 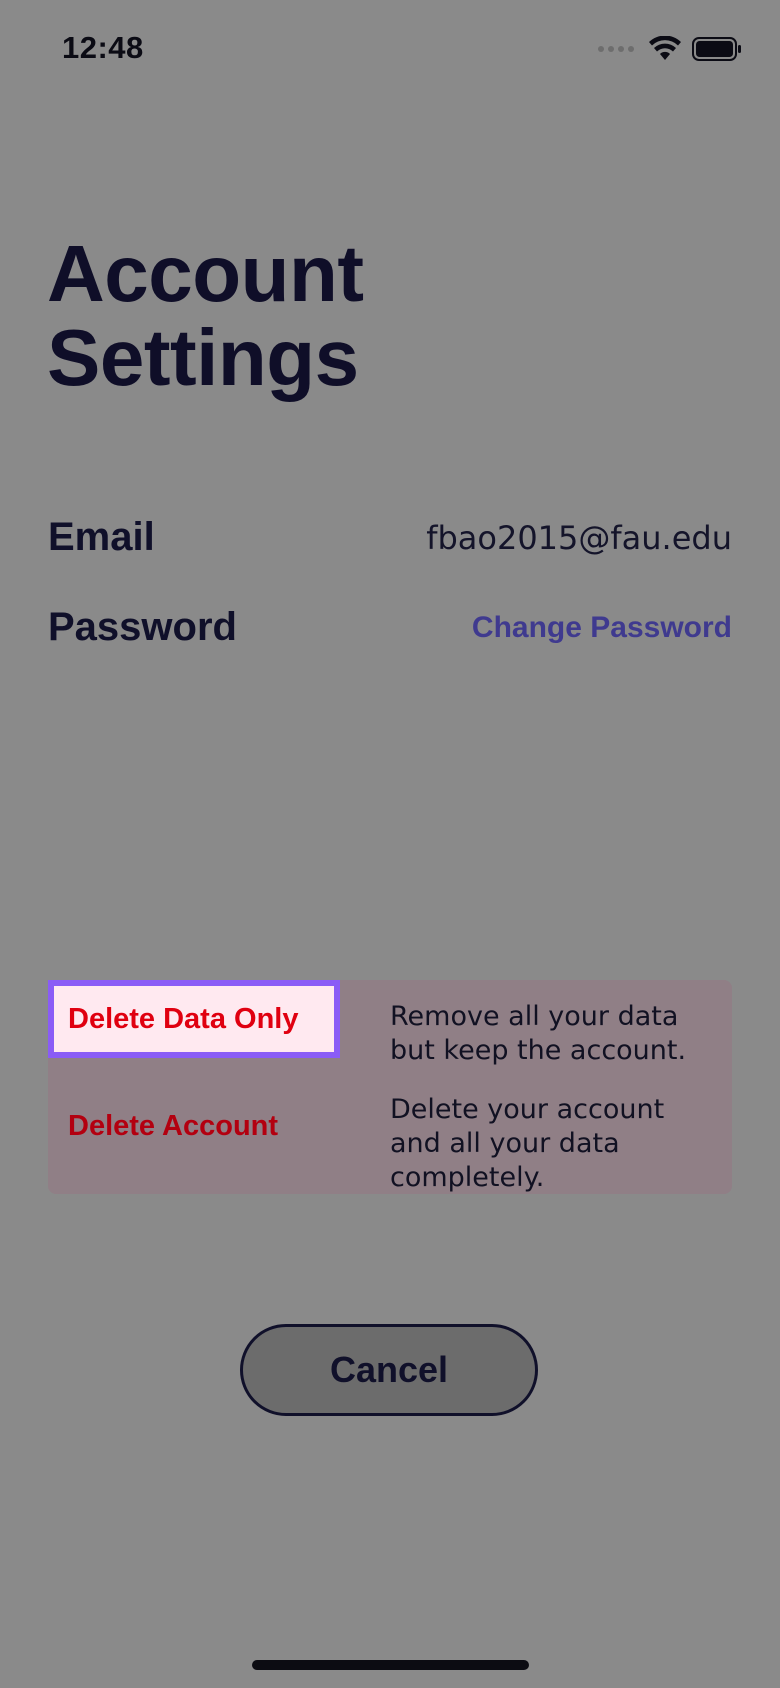 I want to click on password-row: Password Change Password, so click(x=390, y=627).